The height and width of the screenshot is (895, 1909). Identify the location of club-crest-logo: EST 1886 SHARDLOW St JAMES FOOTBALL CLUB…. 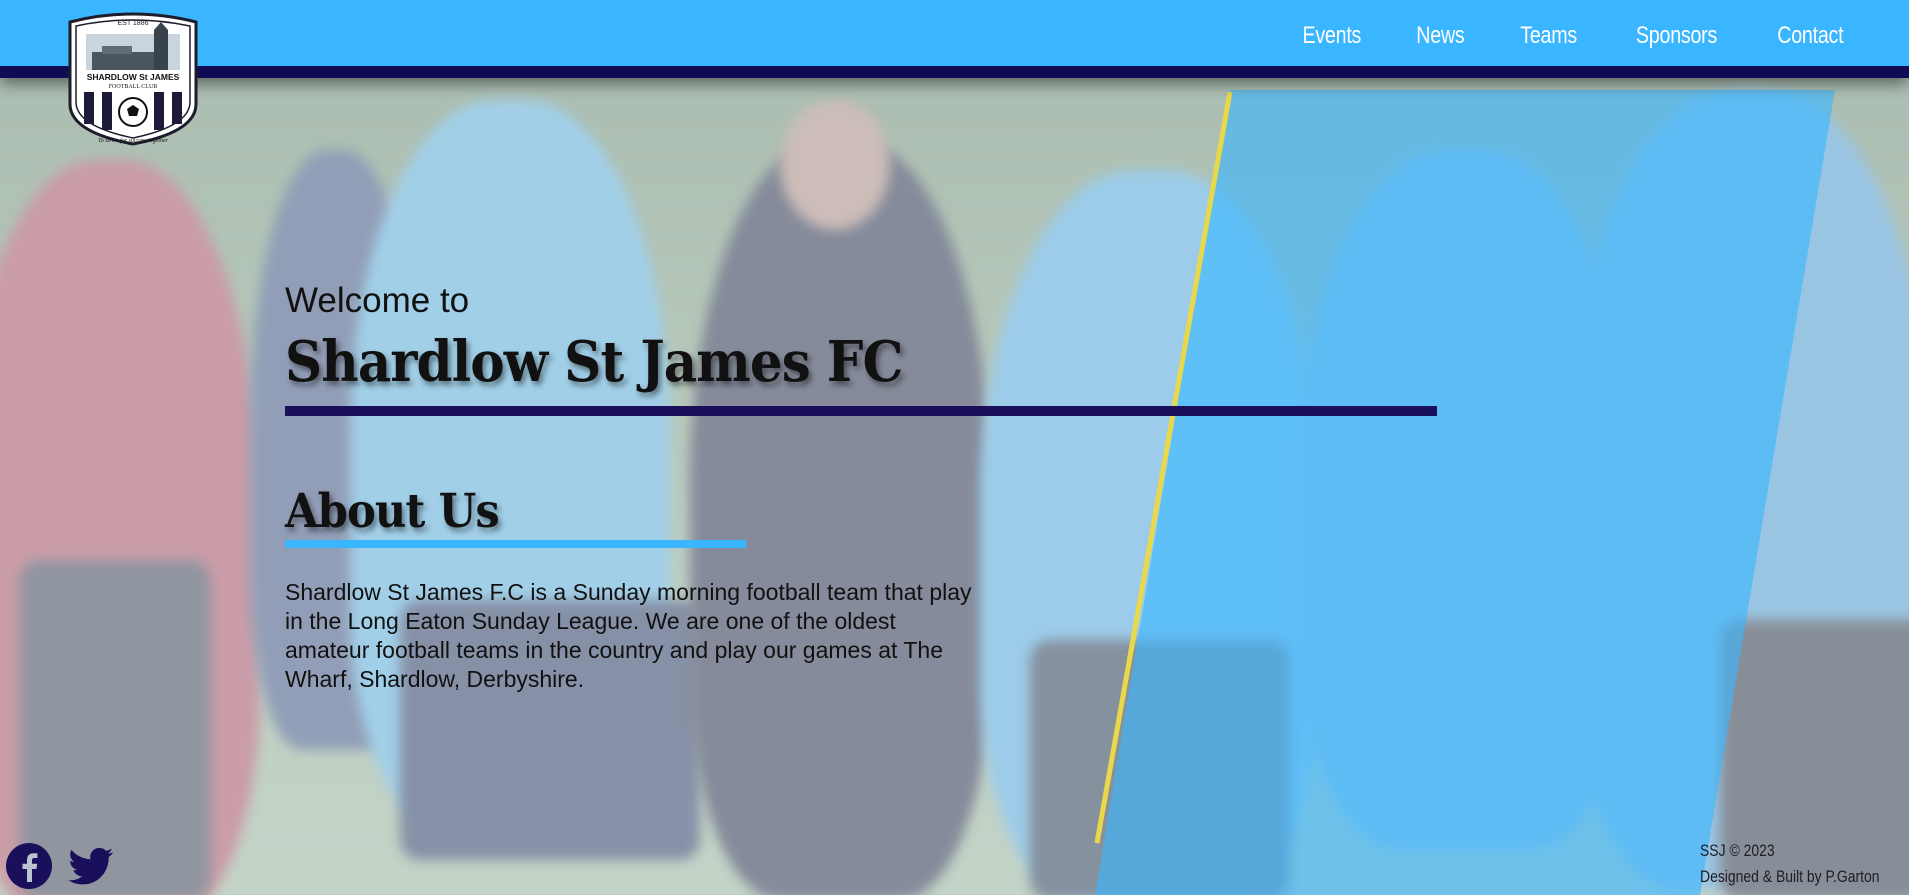
(133, 79).